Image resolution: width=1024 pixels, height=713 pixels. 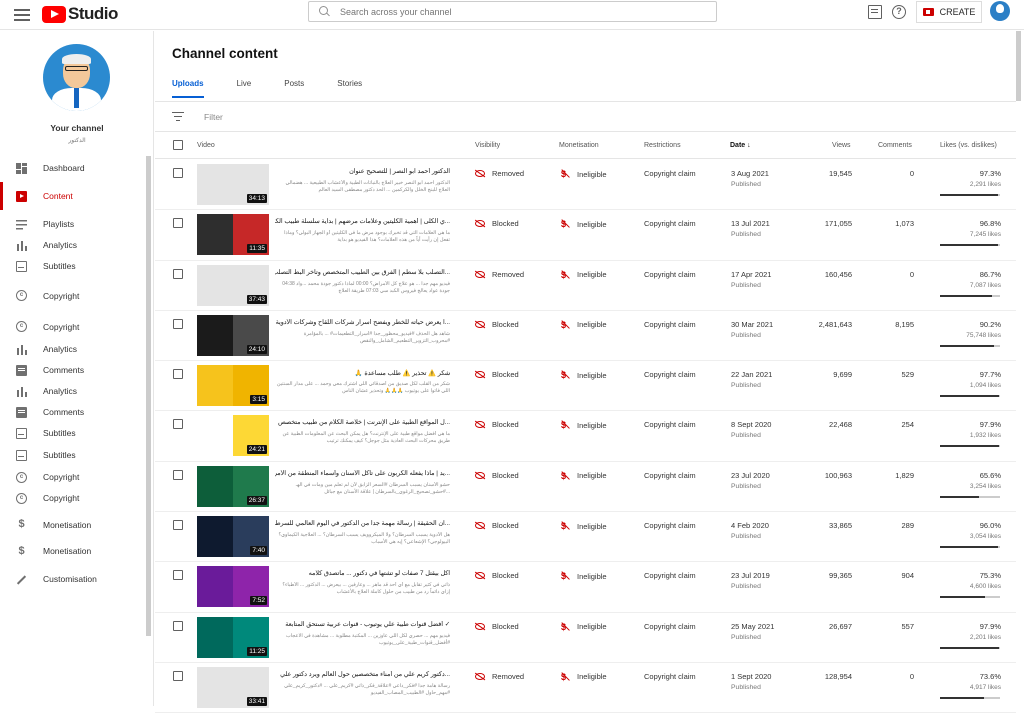 I want to click on tab-live: Live, so click(x=244, y=88).